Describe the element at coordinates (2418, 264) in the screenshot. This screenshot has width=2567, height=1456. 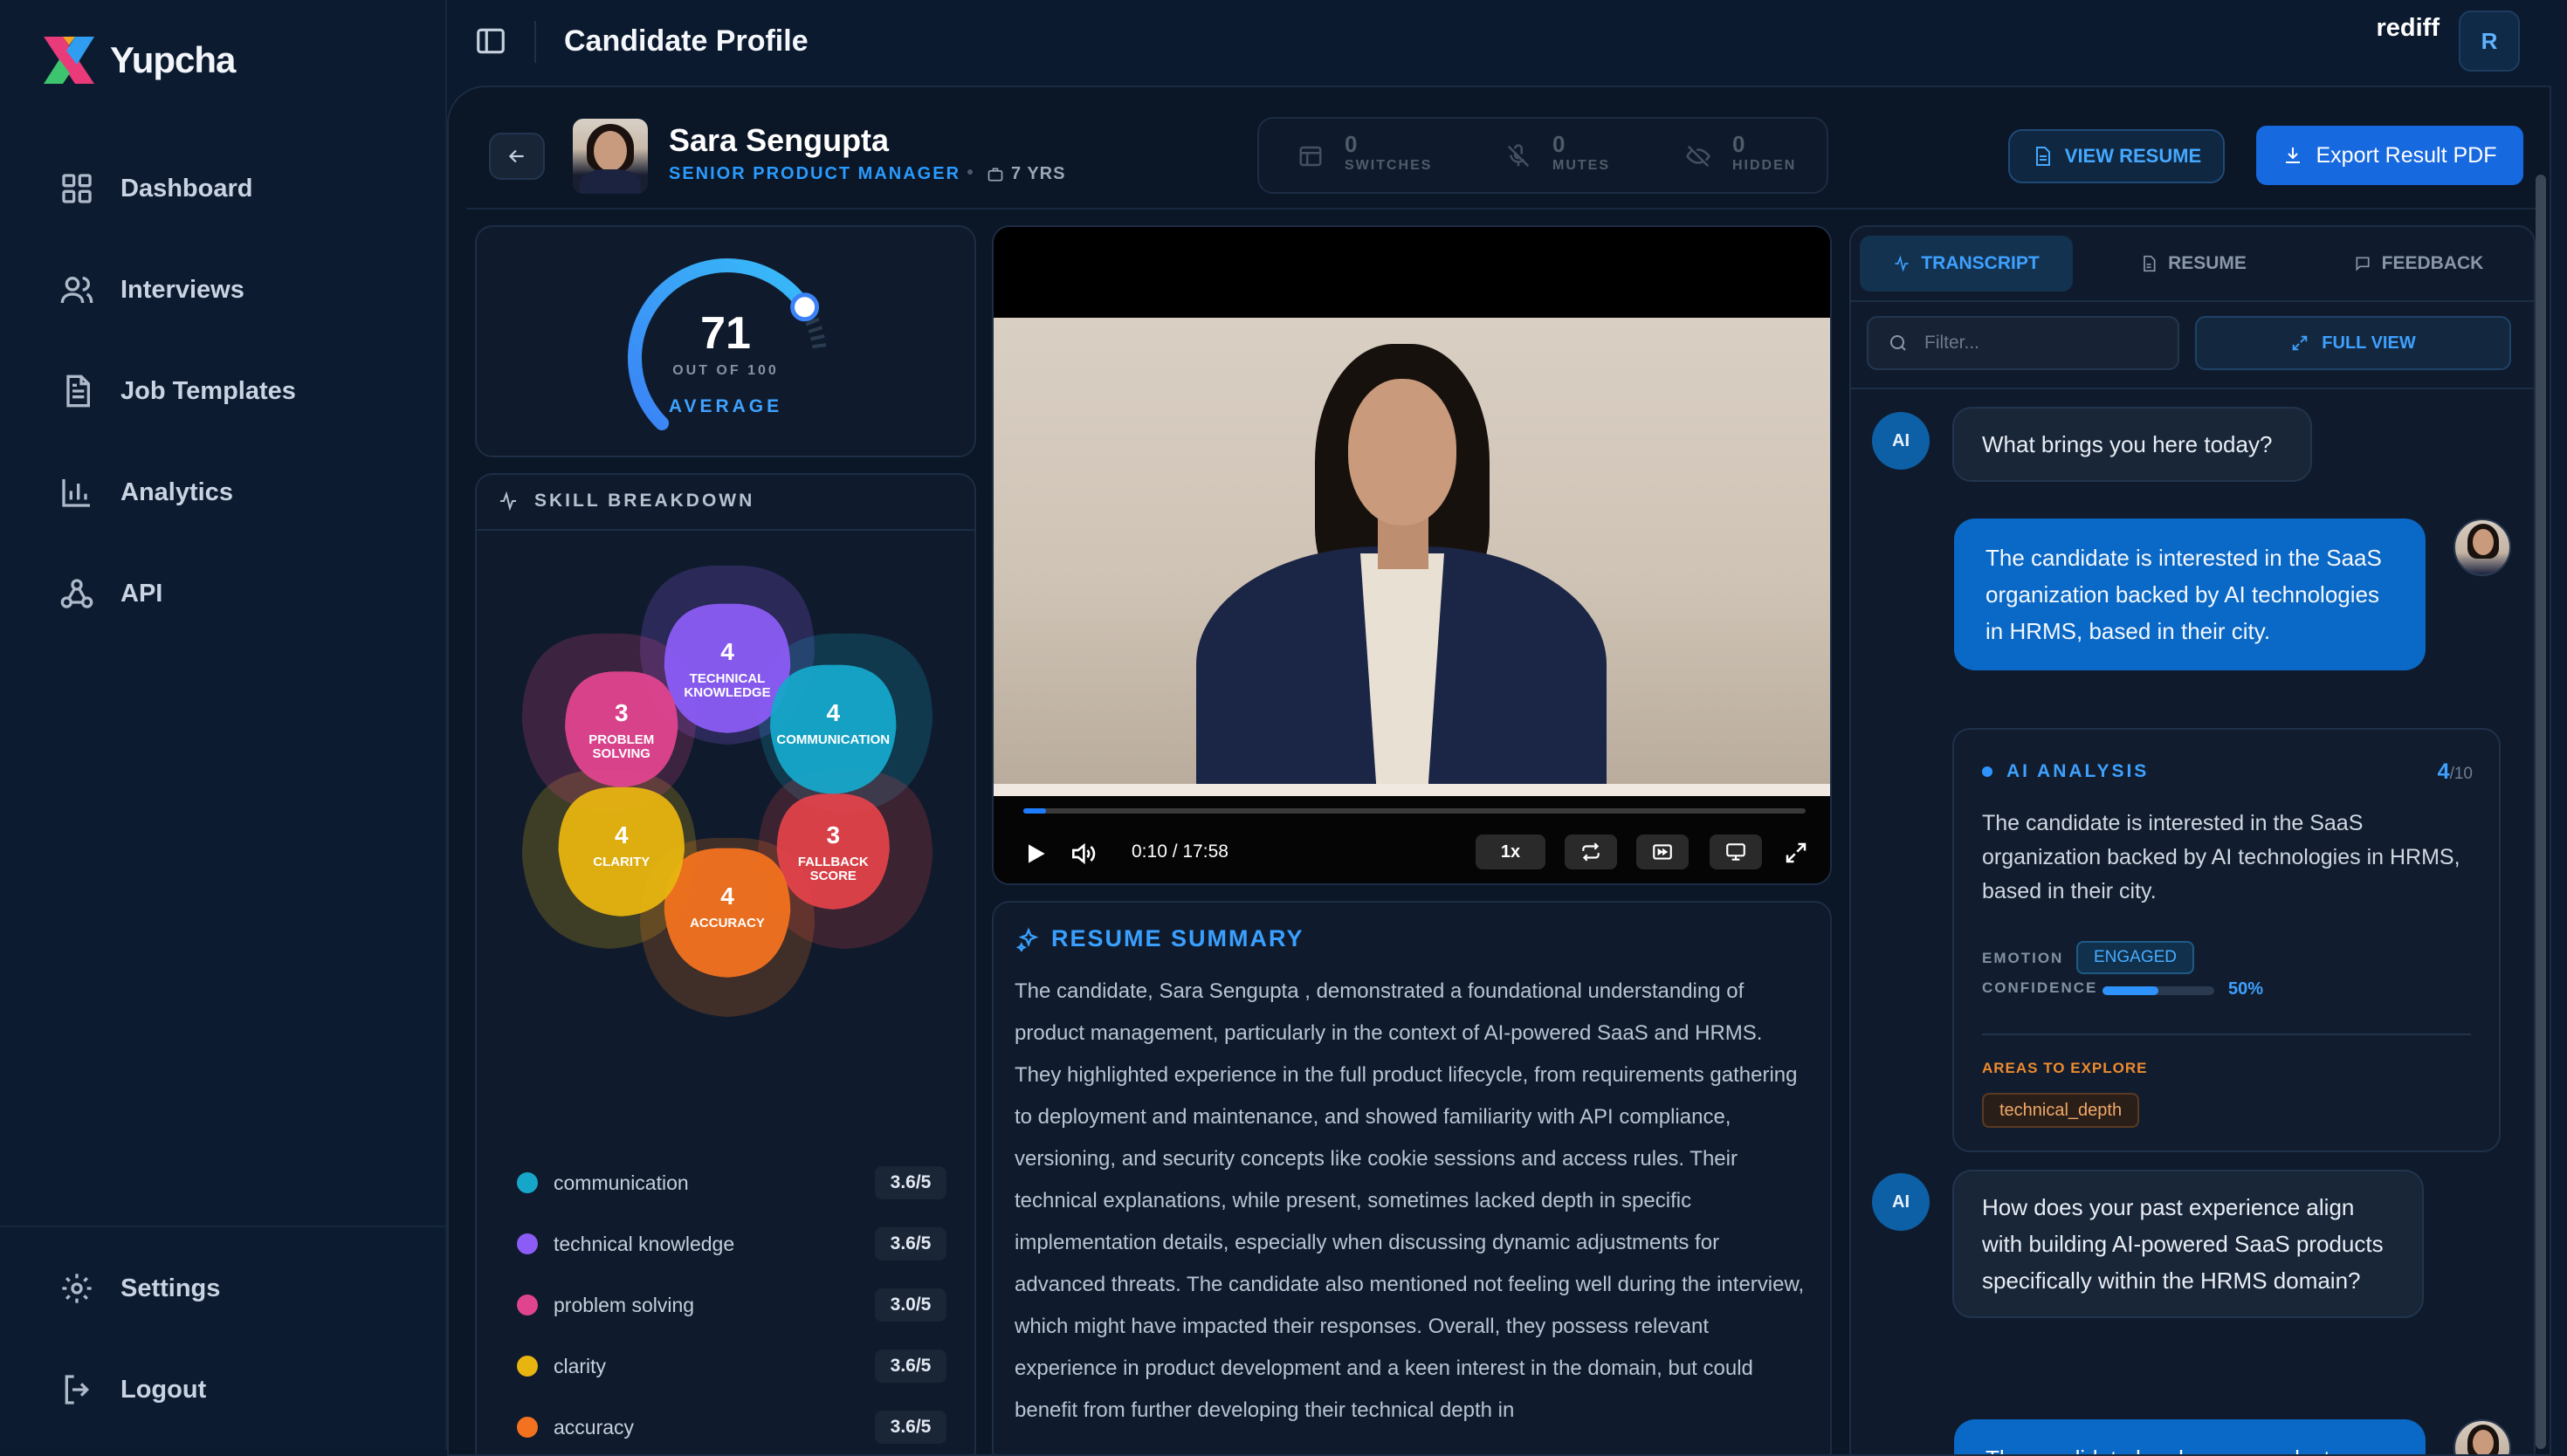
I see `tab-feedback: FEEDBACK` at that location.